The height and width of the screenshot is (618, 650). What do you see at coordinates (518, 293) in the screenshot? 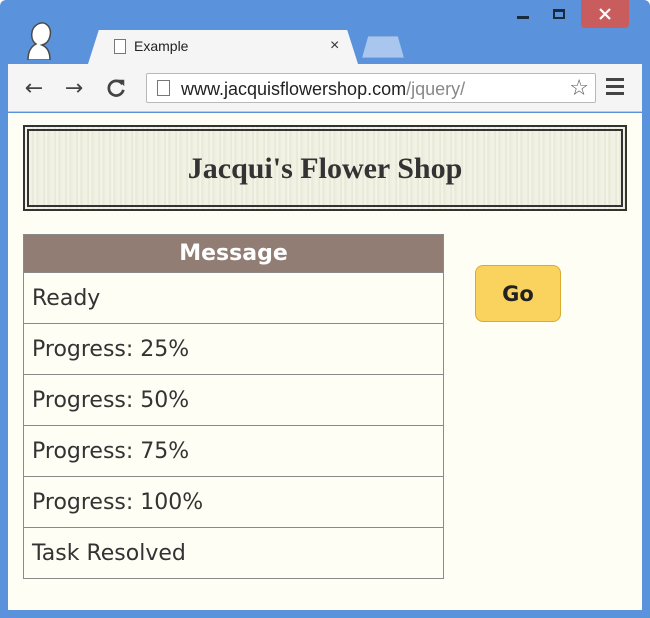
I see `go-button: Go` at bounding box center [518, 293].